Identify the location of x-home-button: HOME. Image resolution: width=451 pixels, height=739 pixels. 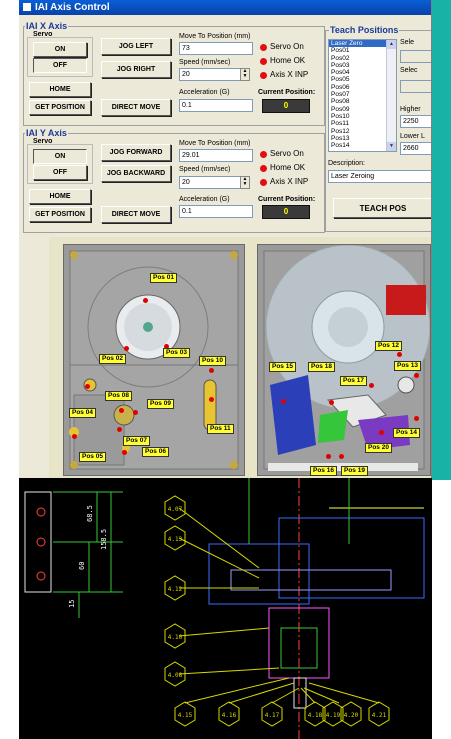
(60, 89).